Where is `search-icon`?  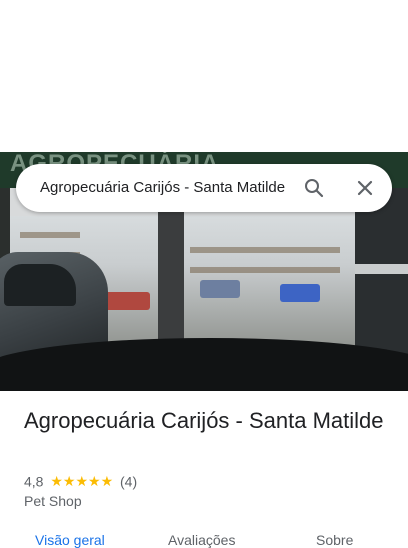 search-icon is located at coordinates (314, 188).